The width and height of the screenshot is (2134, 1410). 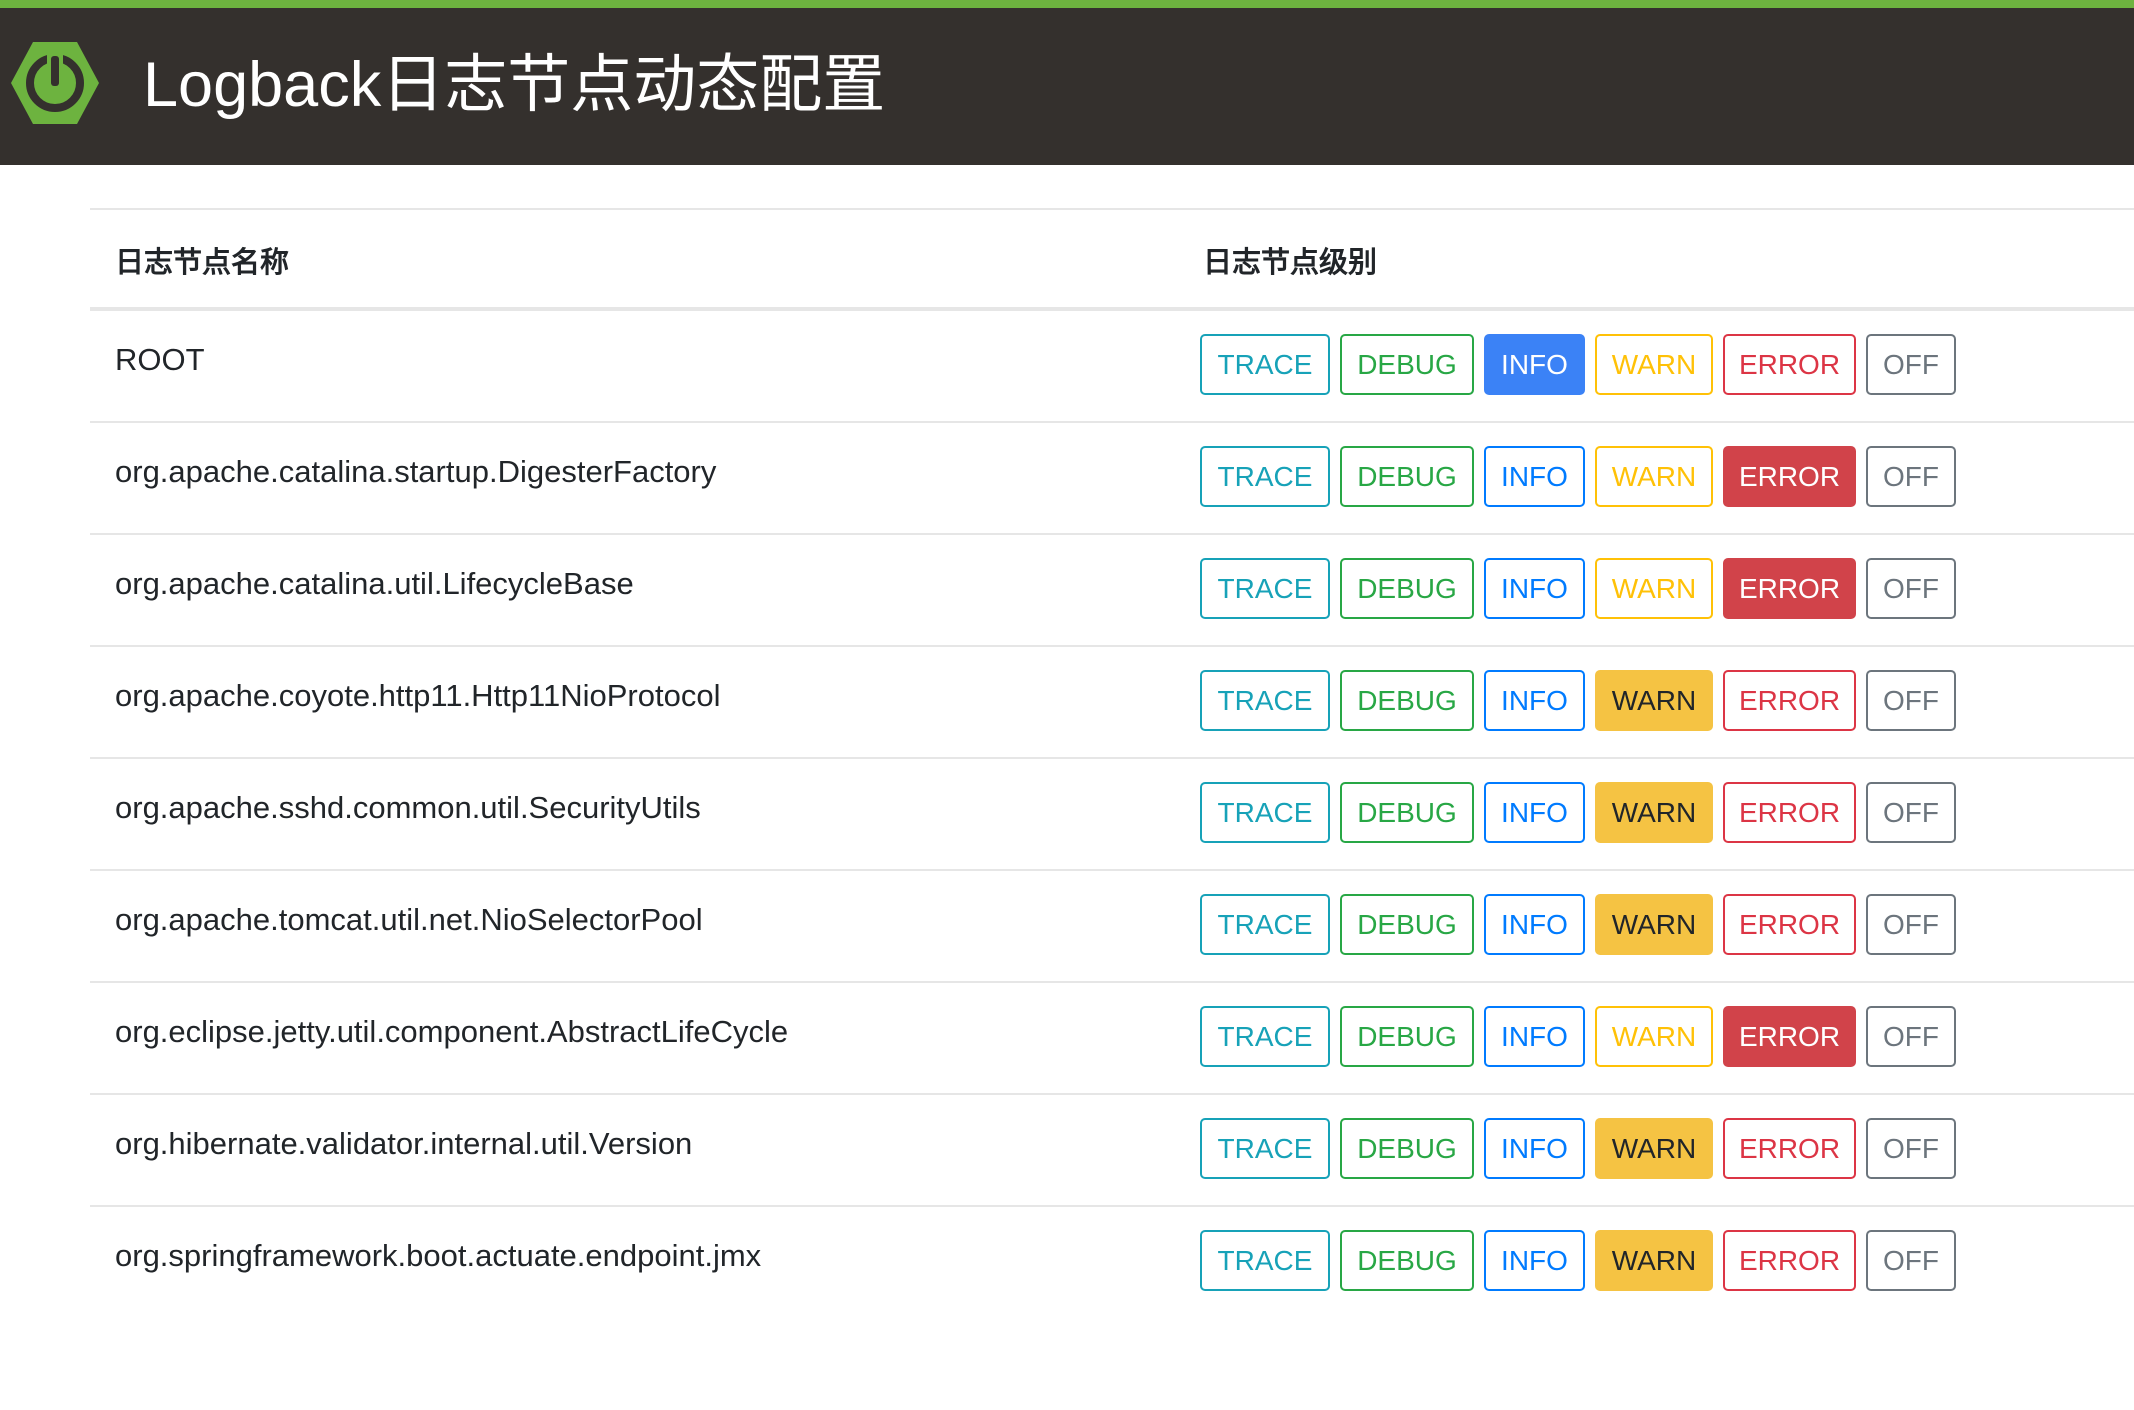 I want to click on logger-name: ROOT, so click(x=160, y=359).